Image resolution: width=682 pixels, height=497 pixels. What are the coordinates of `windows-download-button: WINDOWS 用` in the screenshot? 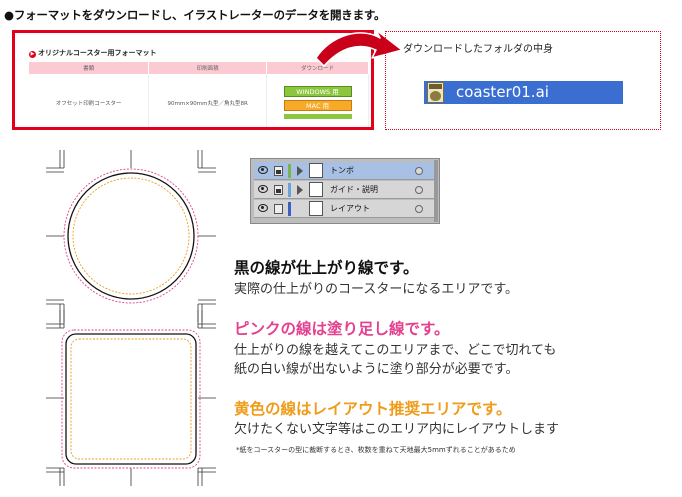 It's located at (317, 92).